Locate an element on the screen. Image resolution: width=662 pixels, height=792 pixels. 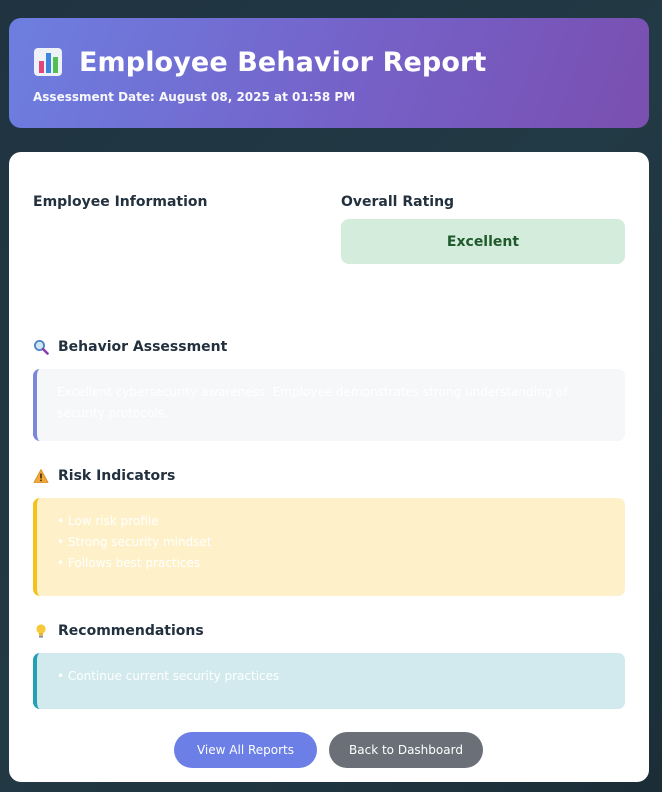
rating-badge: Excellent is located at coordinates (483, 241).